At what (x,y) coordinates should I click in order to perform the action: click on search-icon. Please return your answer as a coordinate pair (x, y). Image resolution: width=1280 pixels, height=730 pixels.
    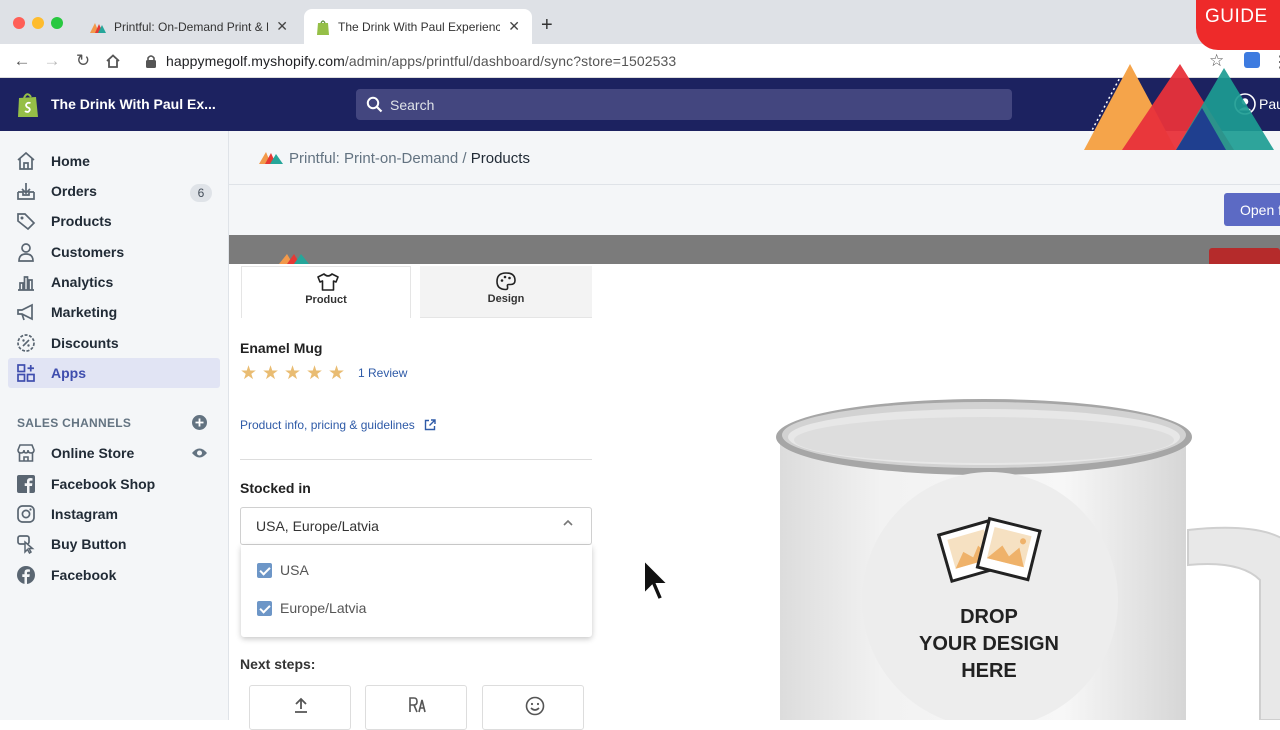
    Looking at the image, I should click on (374, 104).